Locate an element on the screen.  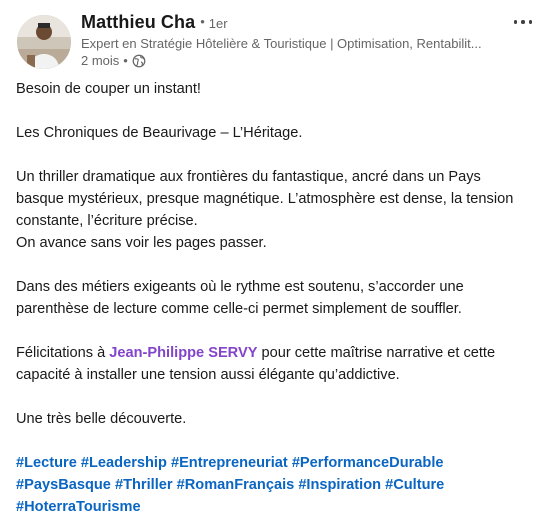
author-avatar is located at coordinates (44, 42).